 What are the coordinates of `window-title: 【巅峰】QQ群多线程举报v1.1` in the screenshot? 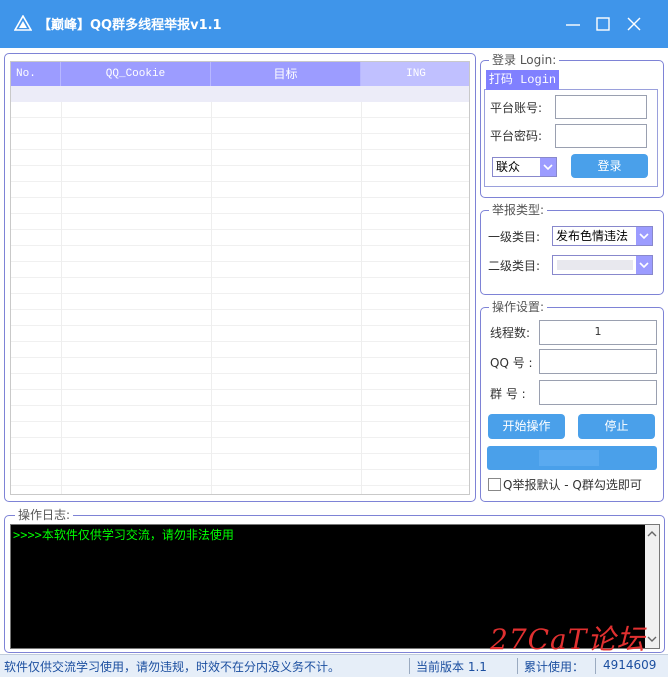 It's located at (130, 25).